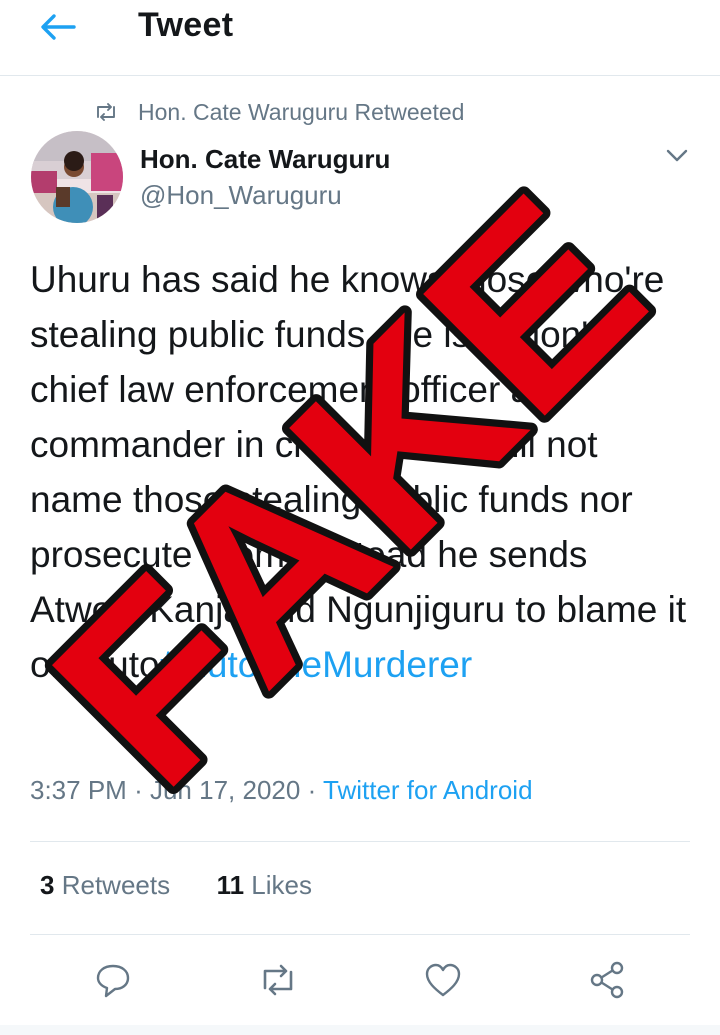 The width and height of the screenshot is (720, 1035). I want to click on page-title: Tweet, so click(186, 25).